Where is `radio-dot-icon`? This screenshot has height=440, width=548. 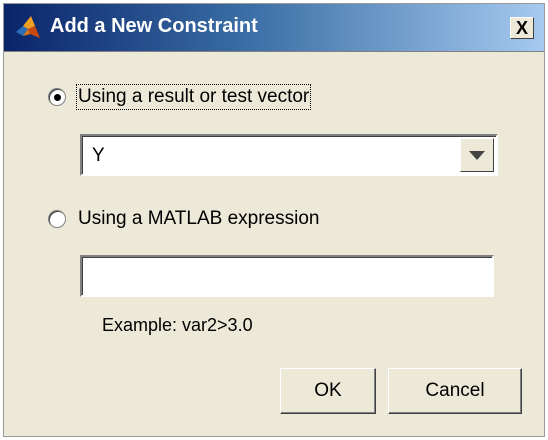 radio-dot-icon is located at coordinates (57, 97).